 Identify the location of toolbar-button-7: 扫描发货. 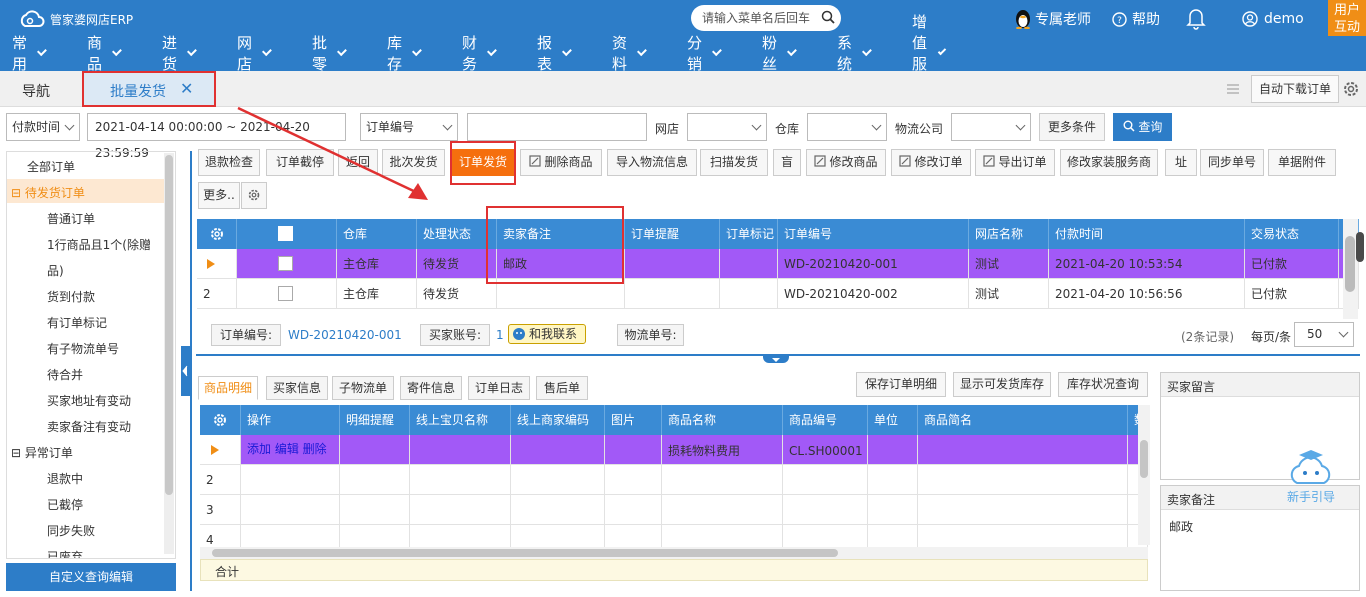
(734, 162).